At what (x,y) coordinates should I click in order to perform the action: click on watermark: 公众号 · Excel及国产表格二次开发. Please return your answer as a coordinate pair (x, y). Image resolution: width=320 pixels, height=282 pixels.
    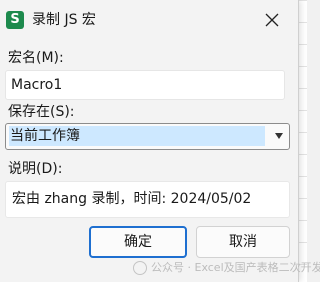
    Looking at the image, I should click on (226, 268).